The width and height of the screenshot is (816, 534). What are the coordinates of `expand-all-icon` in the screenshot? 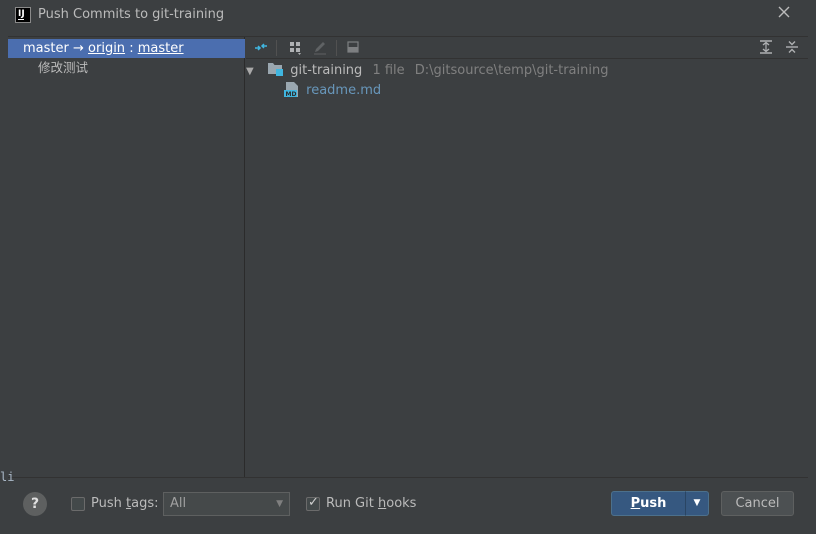 It's located at (766, 47).